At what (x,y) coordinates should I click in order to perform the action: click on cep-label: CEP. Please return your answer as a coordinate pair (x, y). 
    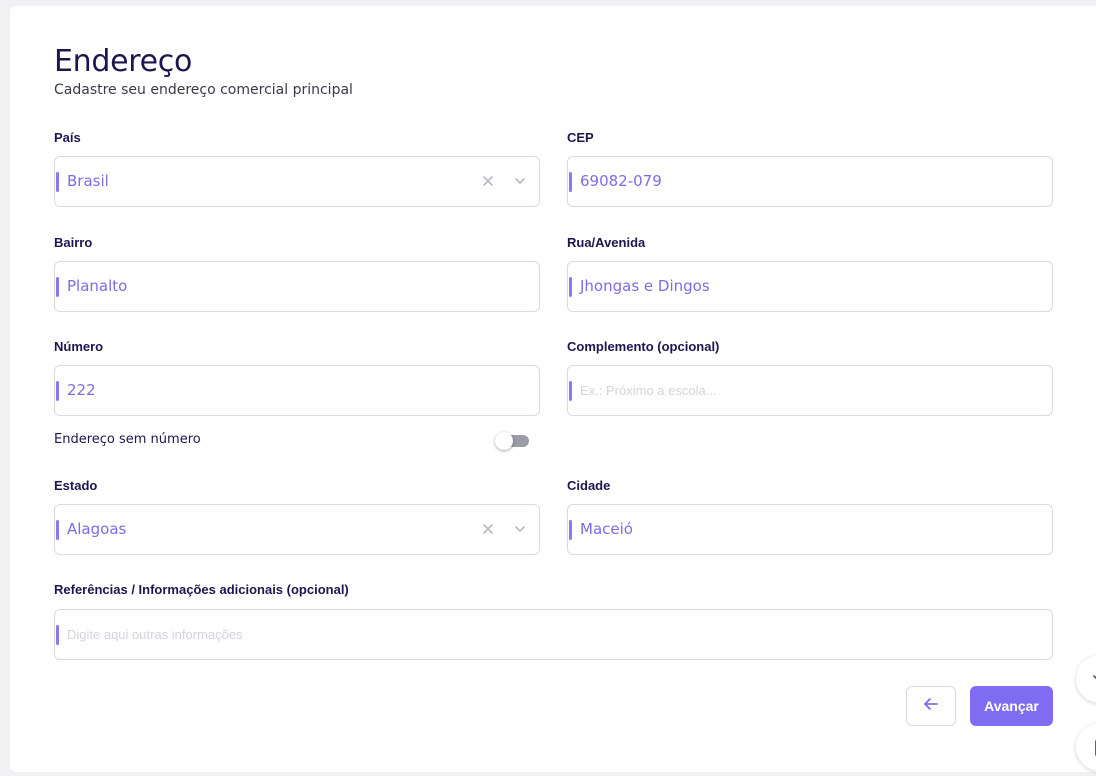
    Looking at the image, I should click on (580, 137).